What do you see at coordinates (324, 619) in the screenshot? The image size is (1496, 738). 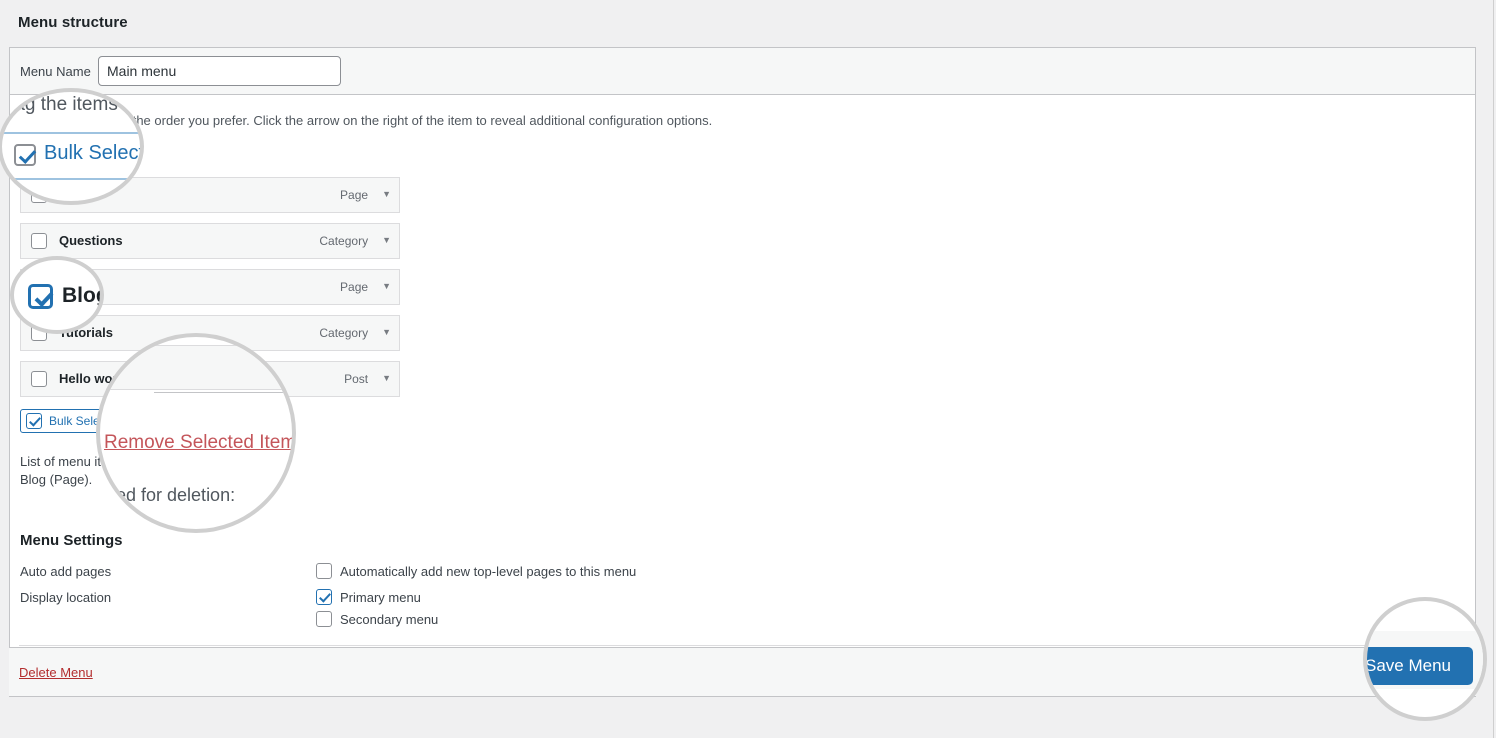 I see `secondary-menu-checkbox` at bounding box center [324, 619].